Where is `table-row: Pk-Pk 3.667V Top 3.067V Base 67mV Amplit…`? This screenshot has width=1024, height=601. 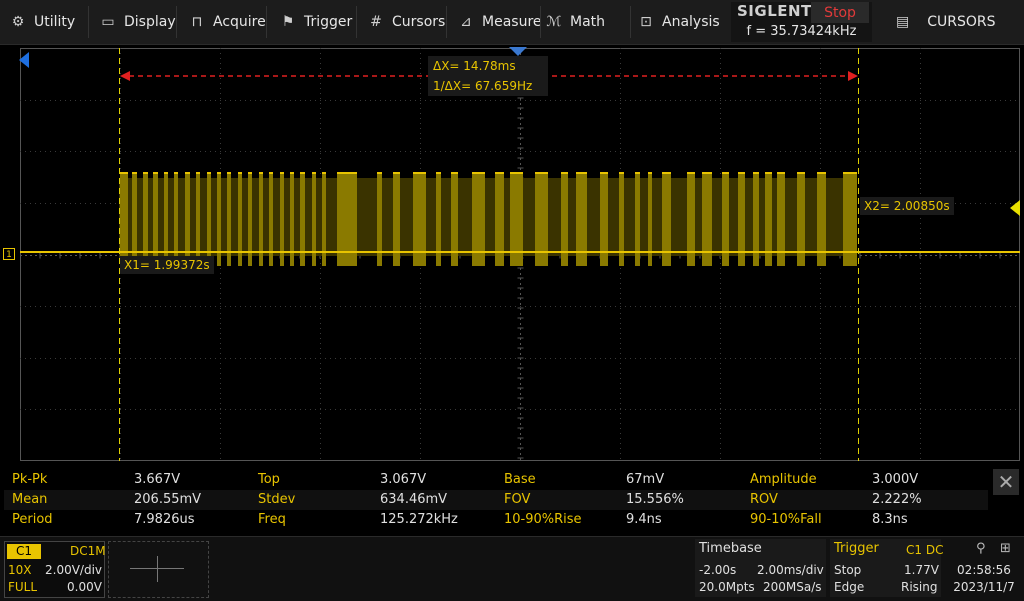
table-row: Pk-Pk 3.667V Top 3.067V Base 67mV Amplit… is located at coordinates (496, 480).